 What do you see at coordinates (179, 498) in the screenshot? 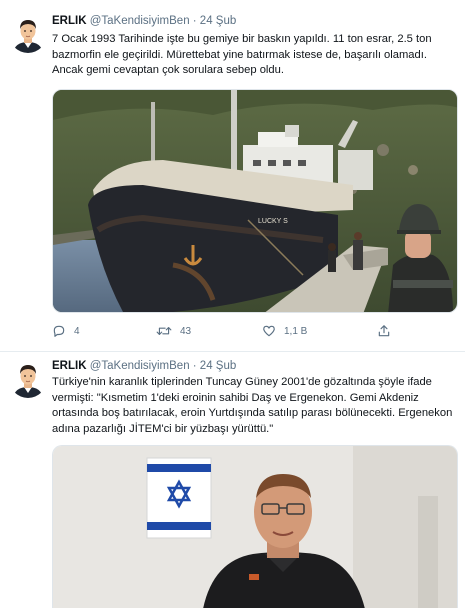
I see `flag` at bounding box center [179, 498].